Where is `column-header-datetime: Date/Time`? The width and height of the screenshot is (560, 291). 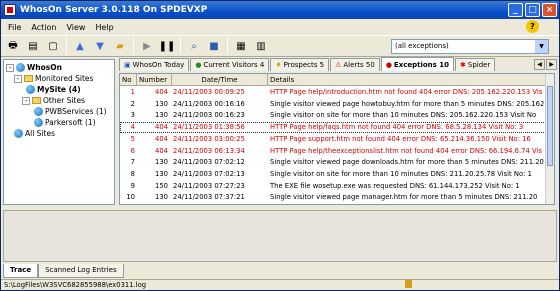 column-header-datetime: Date/Time is located at coordinates (220, 80).